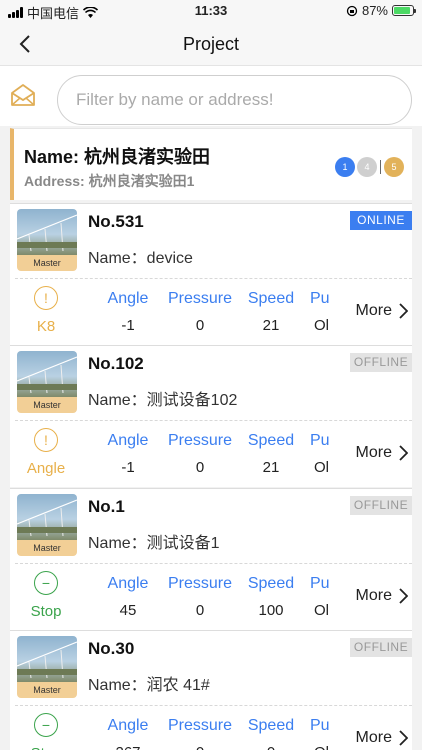 Image resolution: width=422 pixels, height=750 pixels. Describe the element at coordinates (128, 610) in the screenshot. I see `angle-value: 45` at that location.